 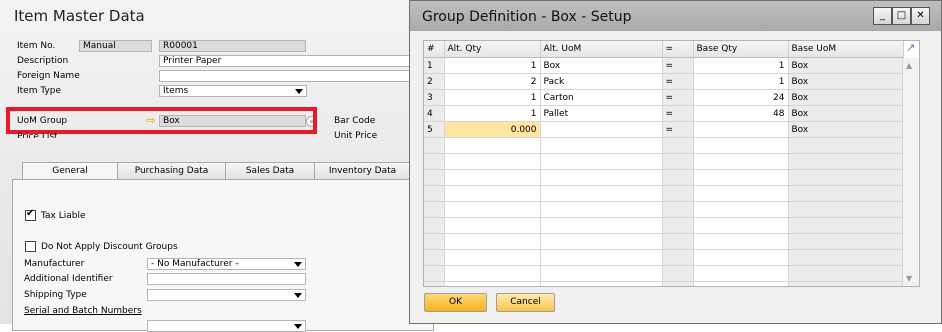 What do you see at coordinates (43, 61) in the screenshot?
I see `description-label: Description` at bounding box center [43, 61].